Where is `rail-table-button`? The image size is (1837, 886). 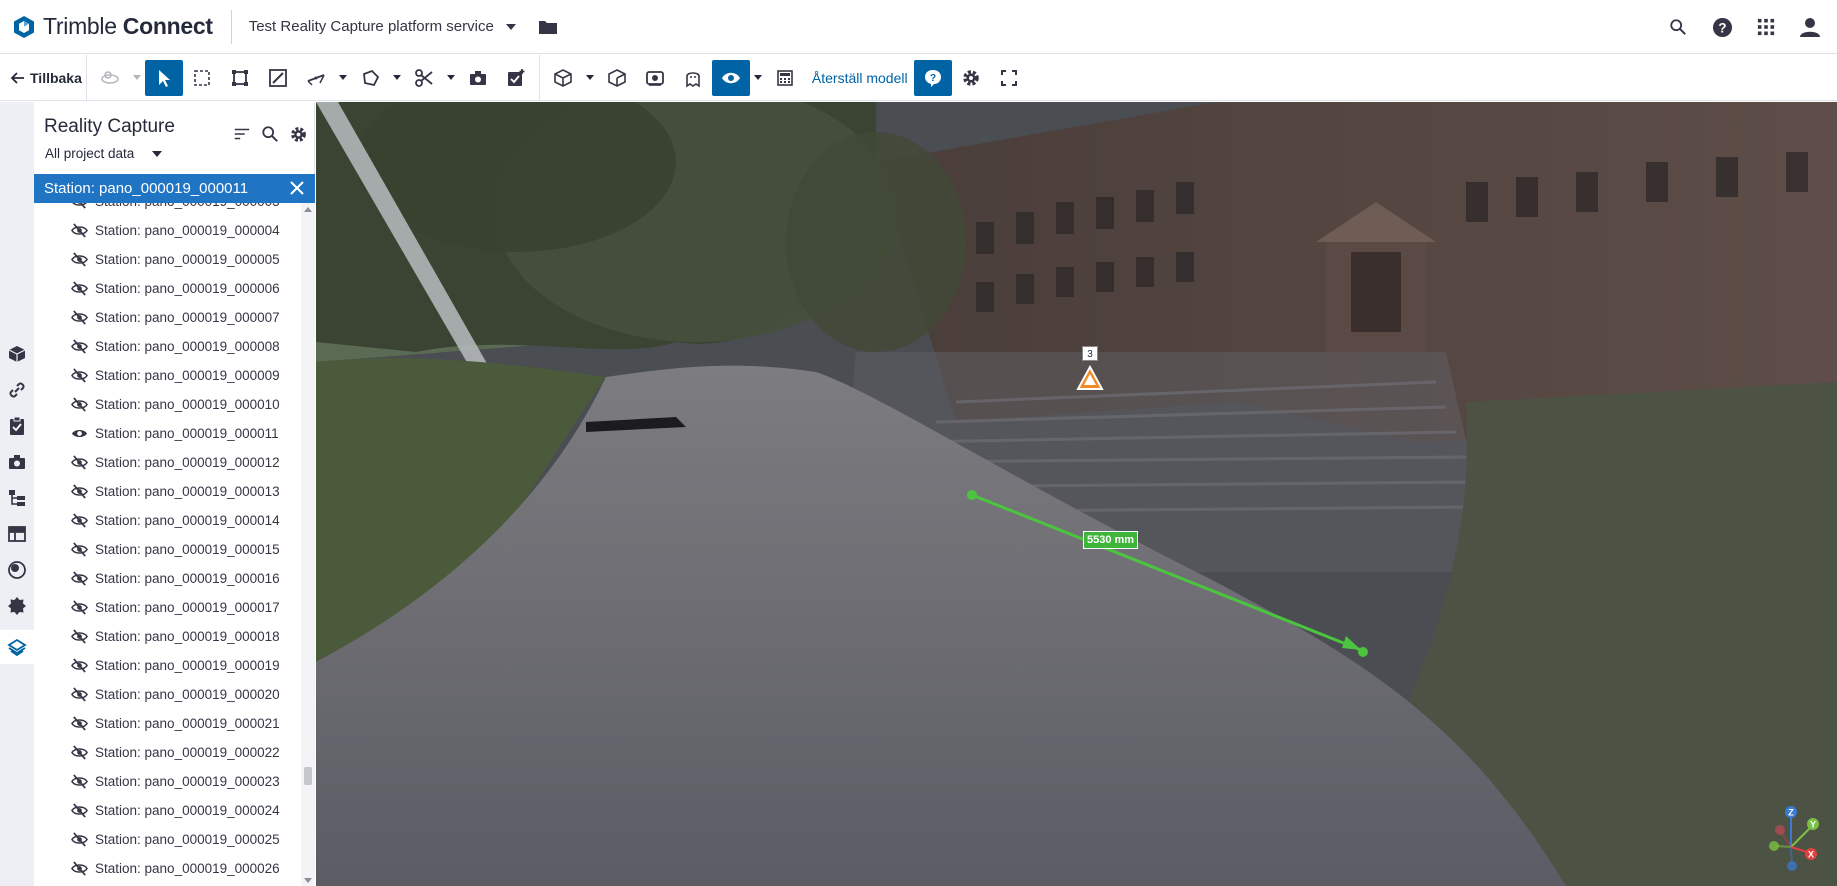
rail-table-button is located at coordinates (17, 534).